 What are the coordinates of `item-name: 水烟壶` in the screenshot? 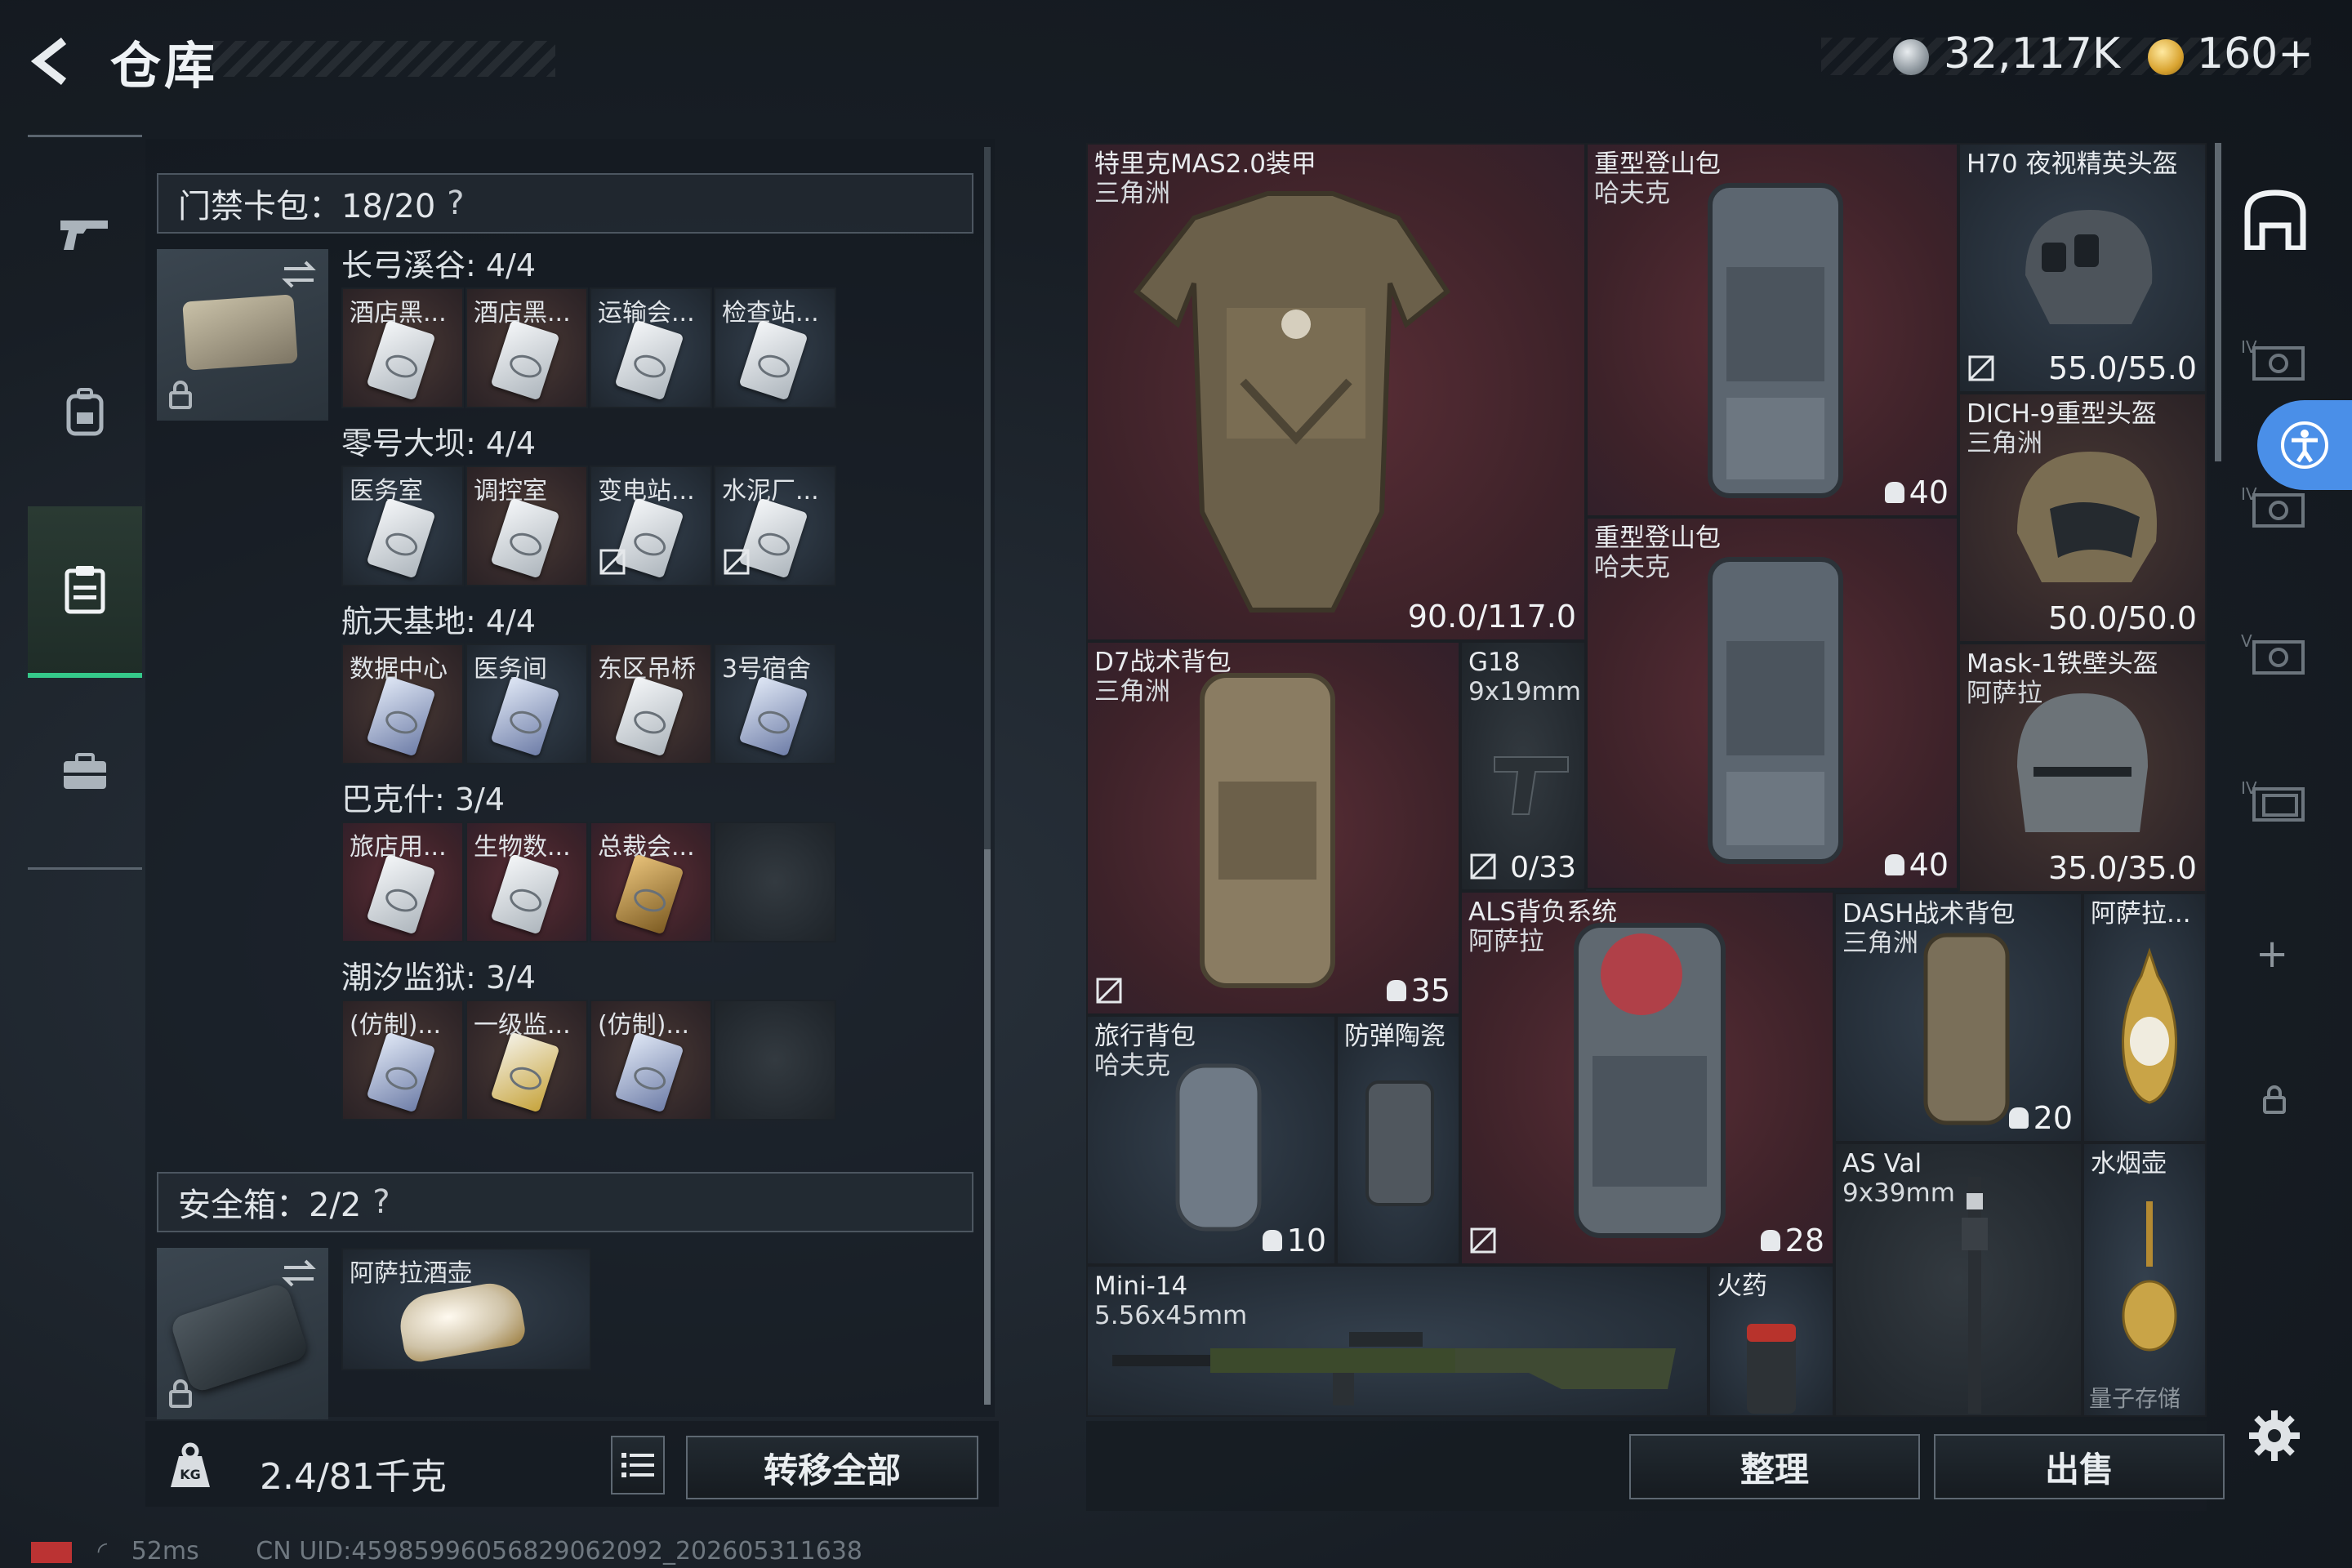 It's located at (2129, 1163).